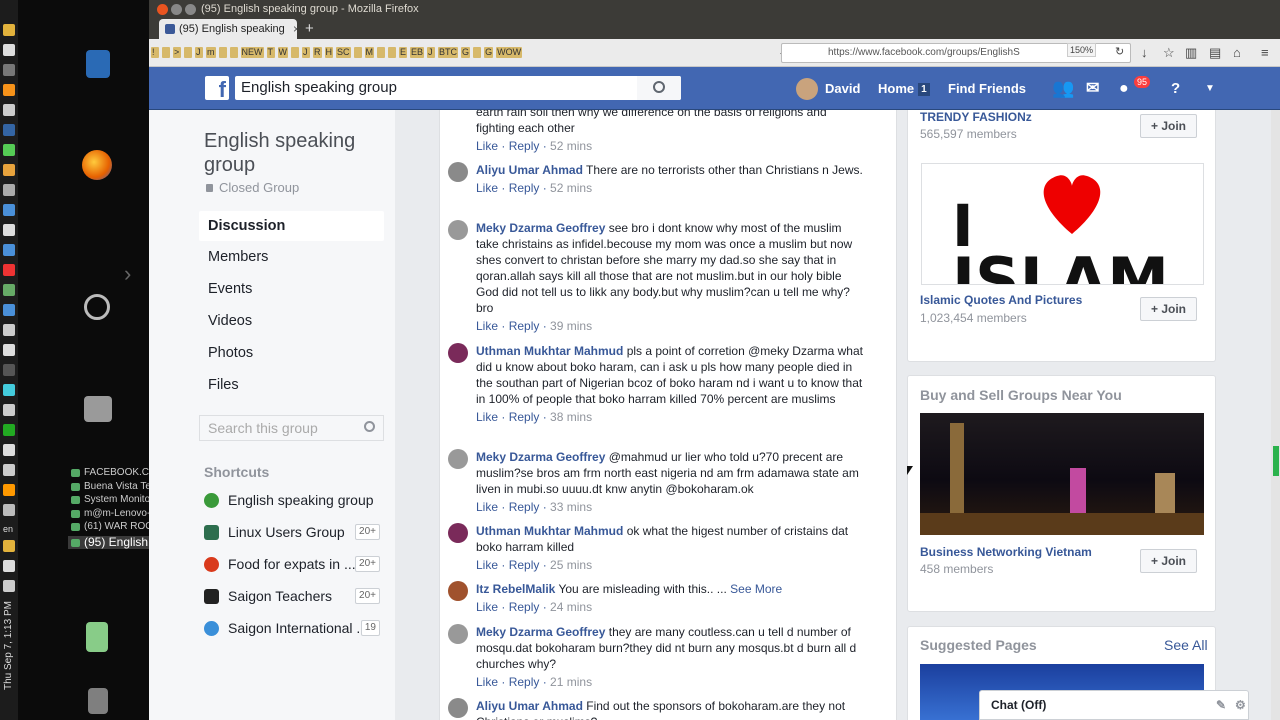 This screenshot has width=1280, height=720. What do you see at coordinates (176, 9) in the screenshot?
I see `minimize-window-icon` at bounding box center [176, 9].